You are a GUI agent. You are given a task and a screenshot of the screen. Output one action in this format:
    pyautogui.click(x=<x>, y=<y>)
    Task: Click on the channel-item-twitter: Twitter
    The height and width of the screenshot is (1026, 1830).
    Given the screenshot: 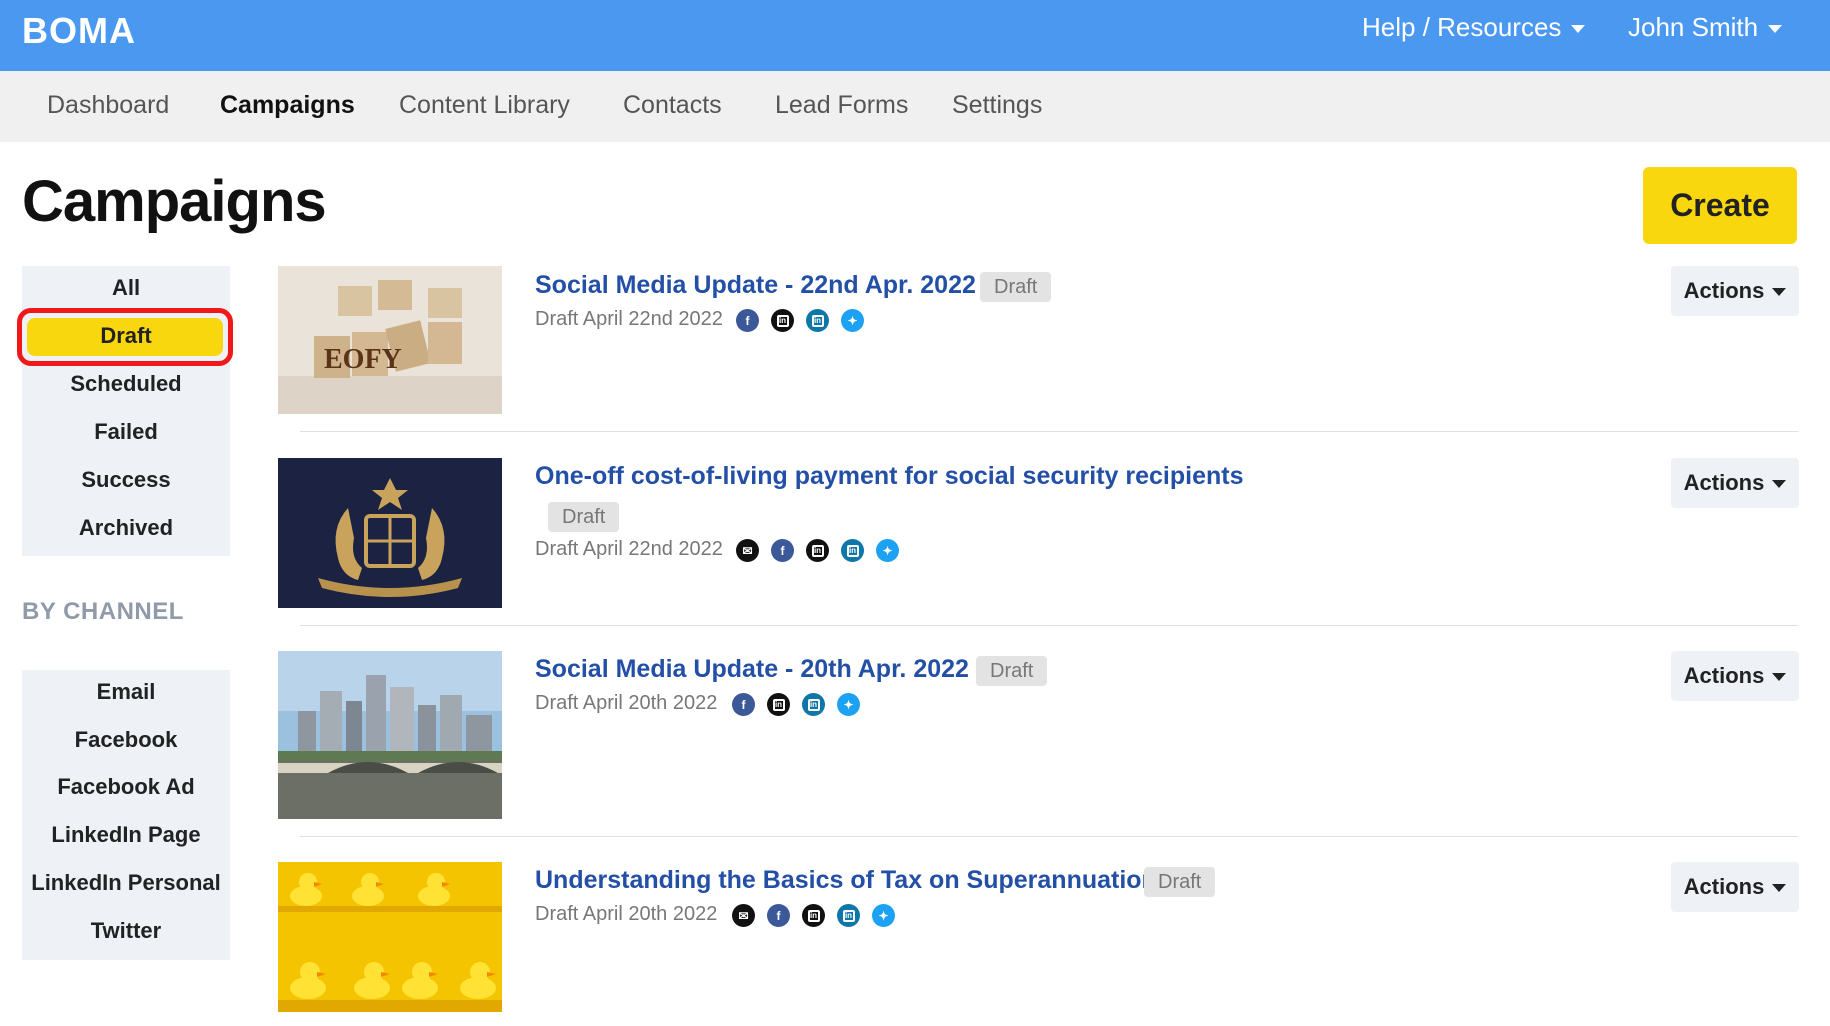 What is the action you would take?
    pyautogui.click(x=126, y=931)
    